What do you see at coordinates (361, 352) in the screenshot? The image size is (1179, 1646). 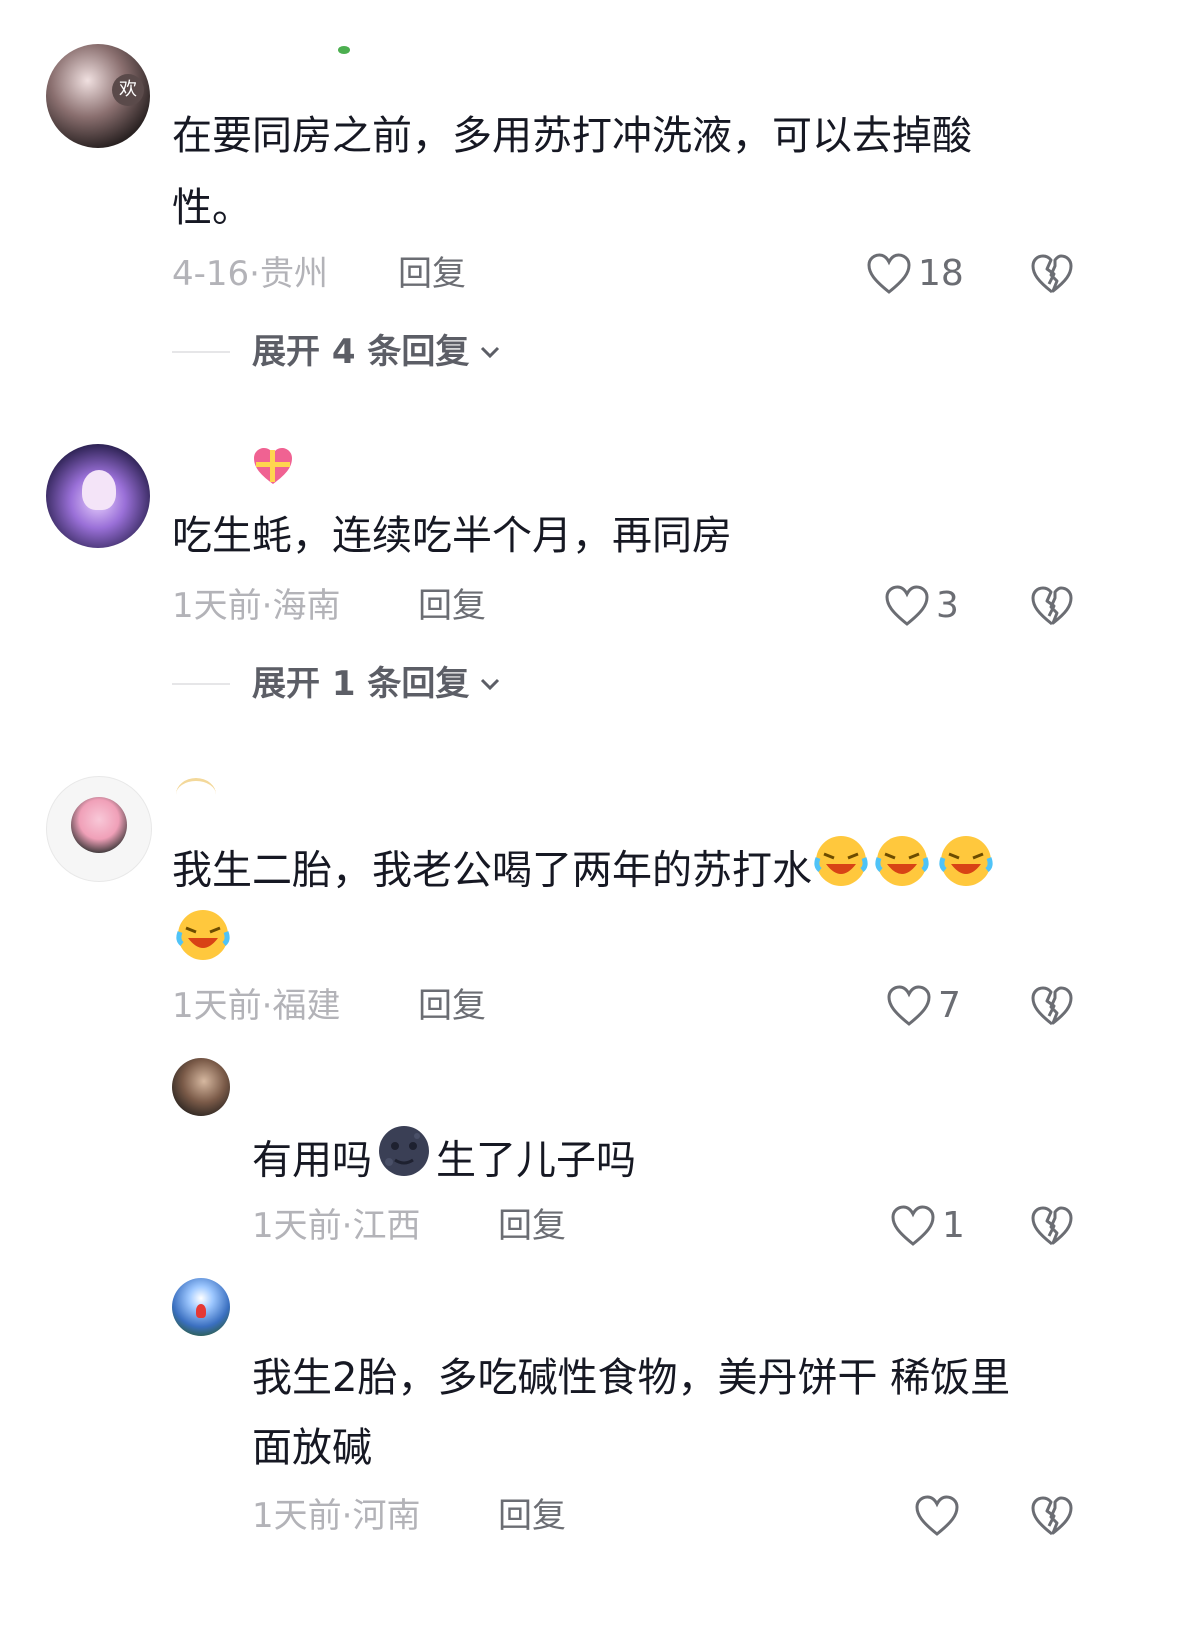 I see `expand-label: 展开 4 条回复` at bounding box center [361, 352].